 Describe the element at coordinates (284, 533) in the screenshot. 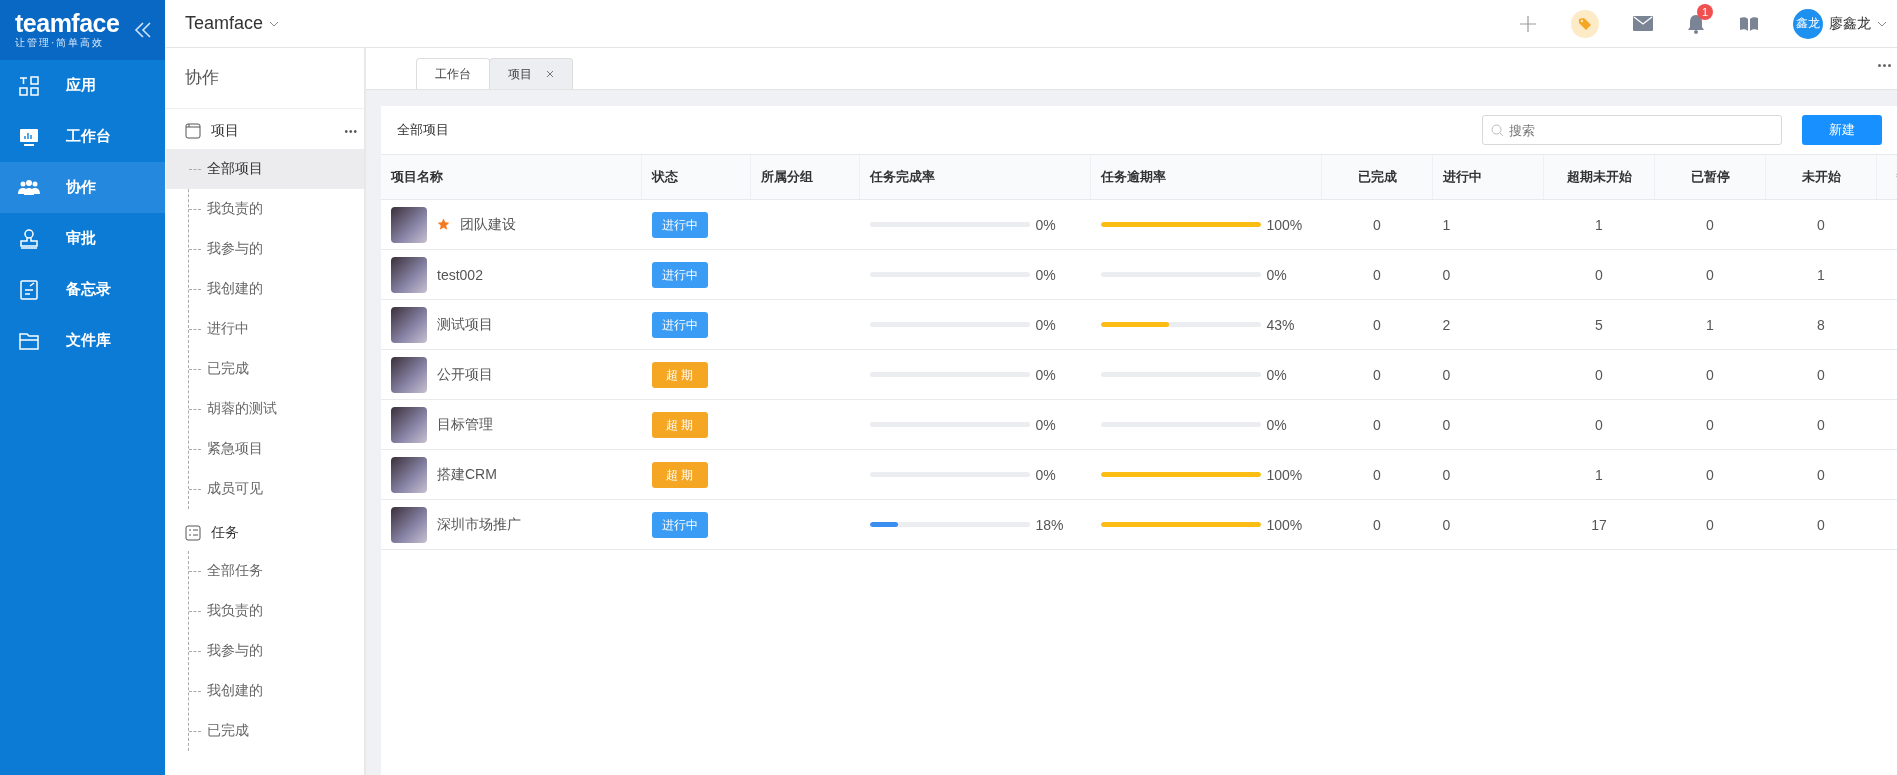

I see `sidebar-group-label: 任务` at that location.